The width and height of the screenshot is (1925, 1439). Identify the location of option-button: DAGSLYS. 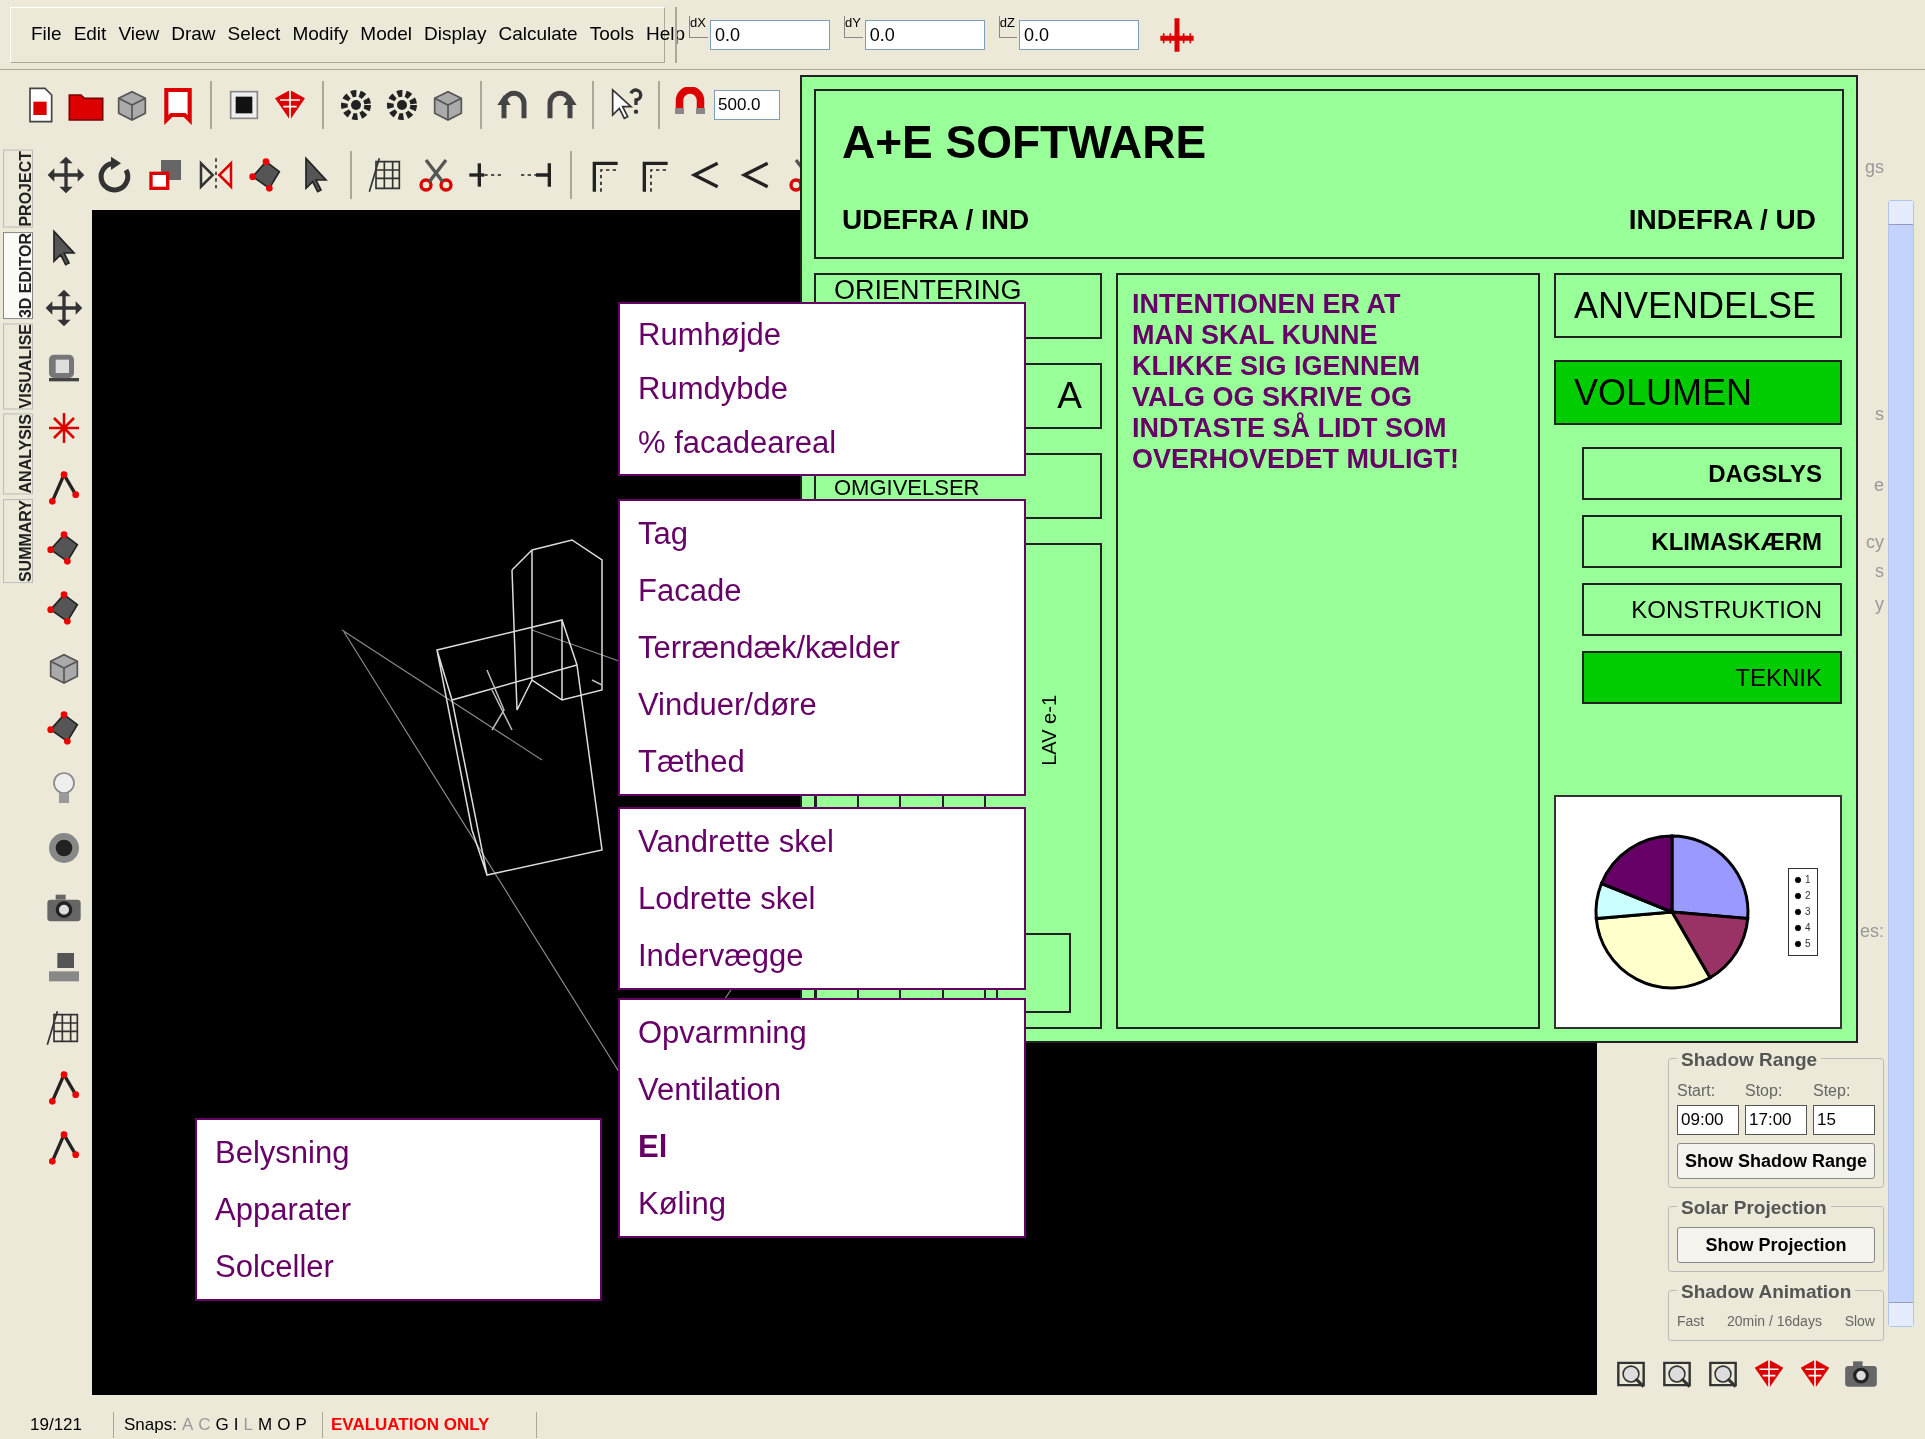
(1712, 473).